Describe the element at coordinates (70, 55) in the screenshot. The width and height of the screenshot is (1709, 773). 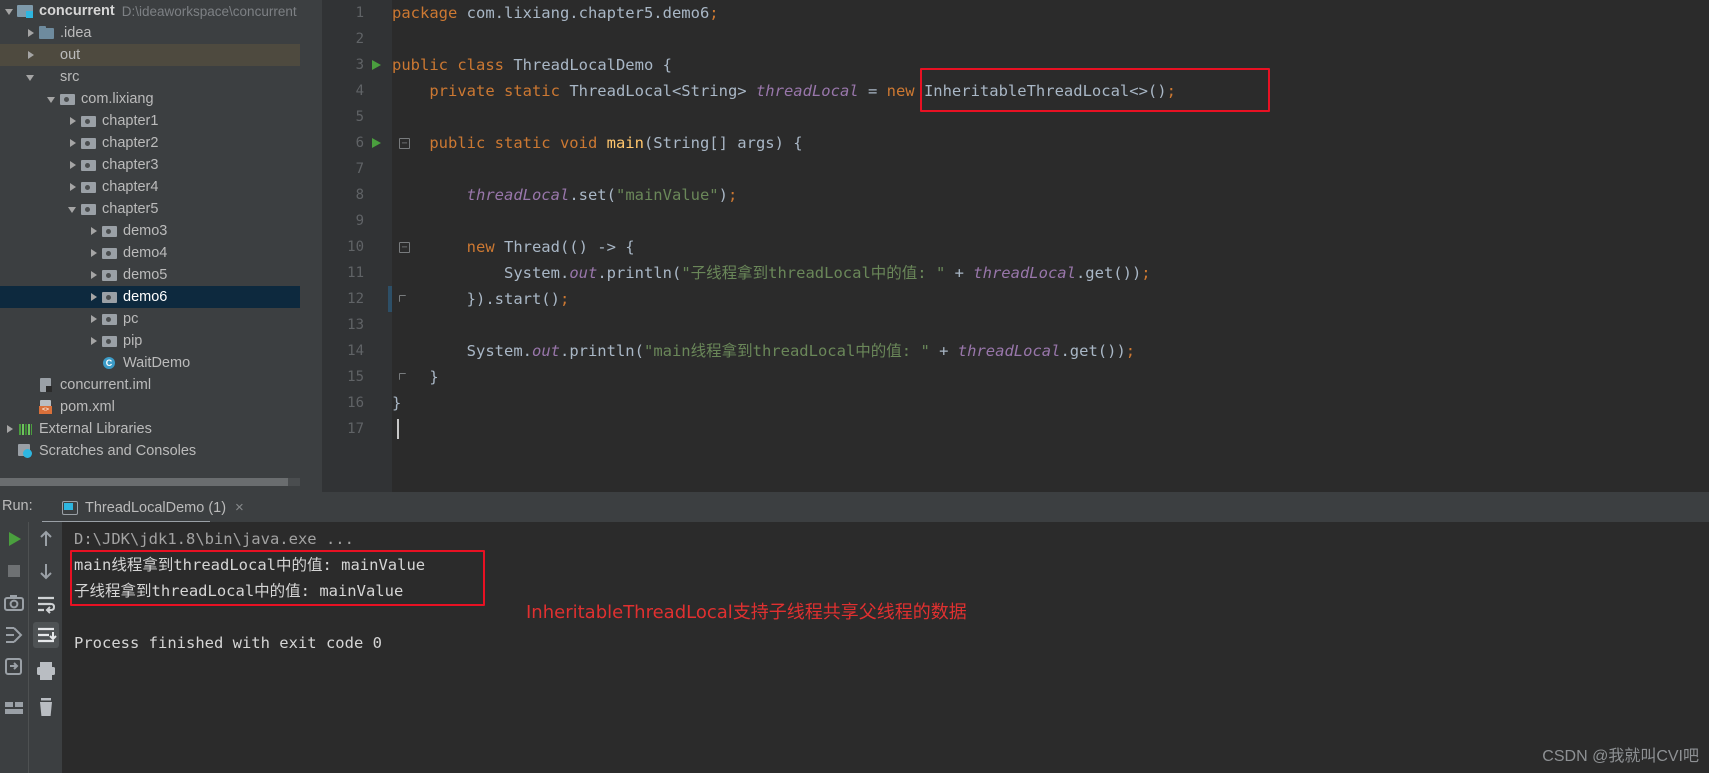
I see `tree-row-label: out` at that location.